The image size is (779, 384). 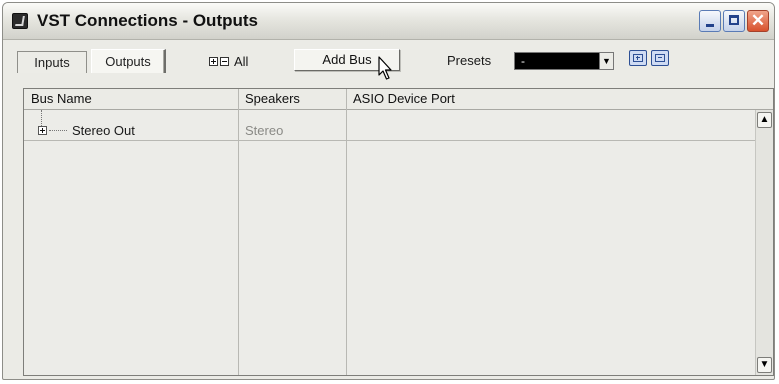 What do you see at coordinates (764, 365) in the screenshot?
I see `scroll-down-icon: ▼` at bounding box center [764, 365].